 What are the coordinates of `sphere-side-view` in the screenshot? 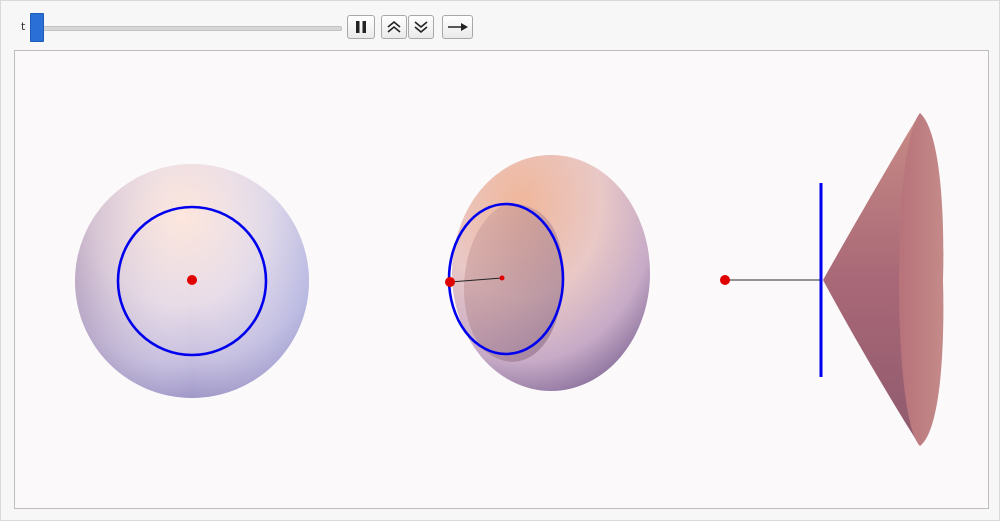 It's located at (832, 279).